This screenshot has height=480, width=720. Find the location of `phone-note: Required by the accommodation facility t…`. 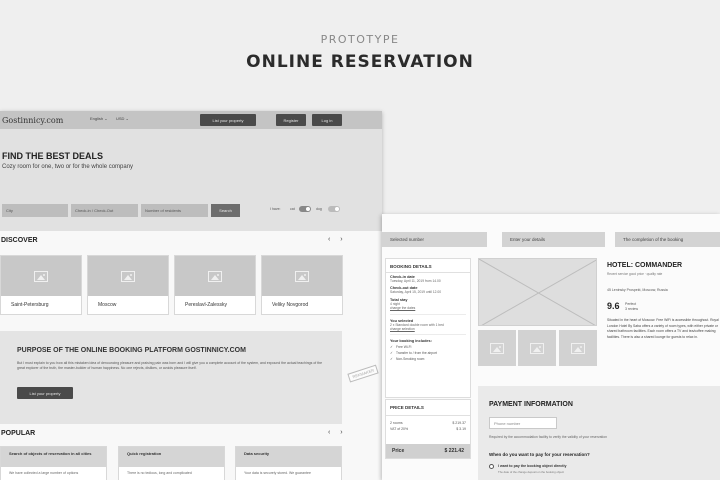

phone-note: Required by the accommodation facility t… is located at coordinates (548, 437).